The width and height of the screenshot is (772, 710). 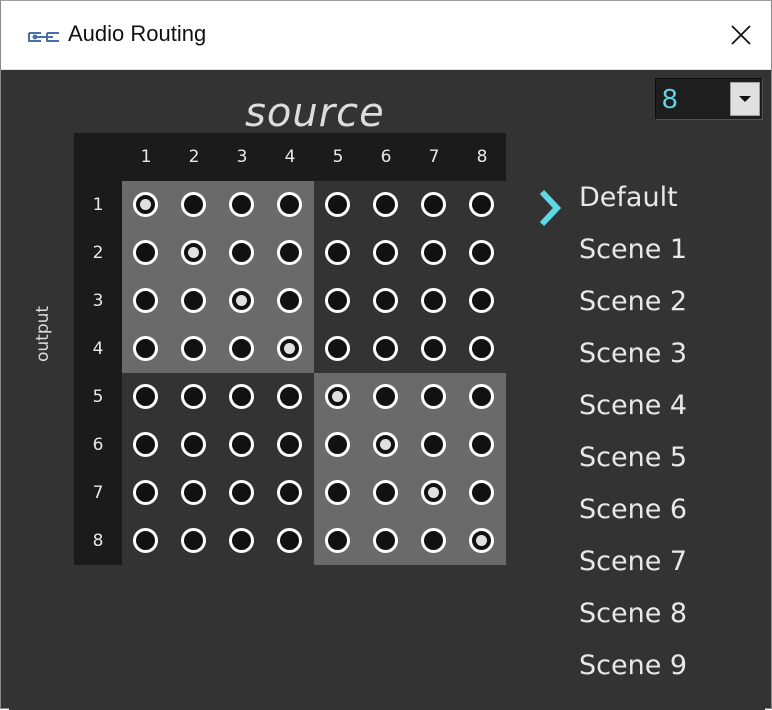 I want to click on scene-item: Scene 7, so click(x=633, y=561).